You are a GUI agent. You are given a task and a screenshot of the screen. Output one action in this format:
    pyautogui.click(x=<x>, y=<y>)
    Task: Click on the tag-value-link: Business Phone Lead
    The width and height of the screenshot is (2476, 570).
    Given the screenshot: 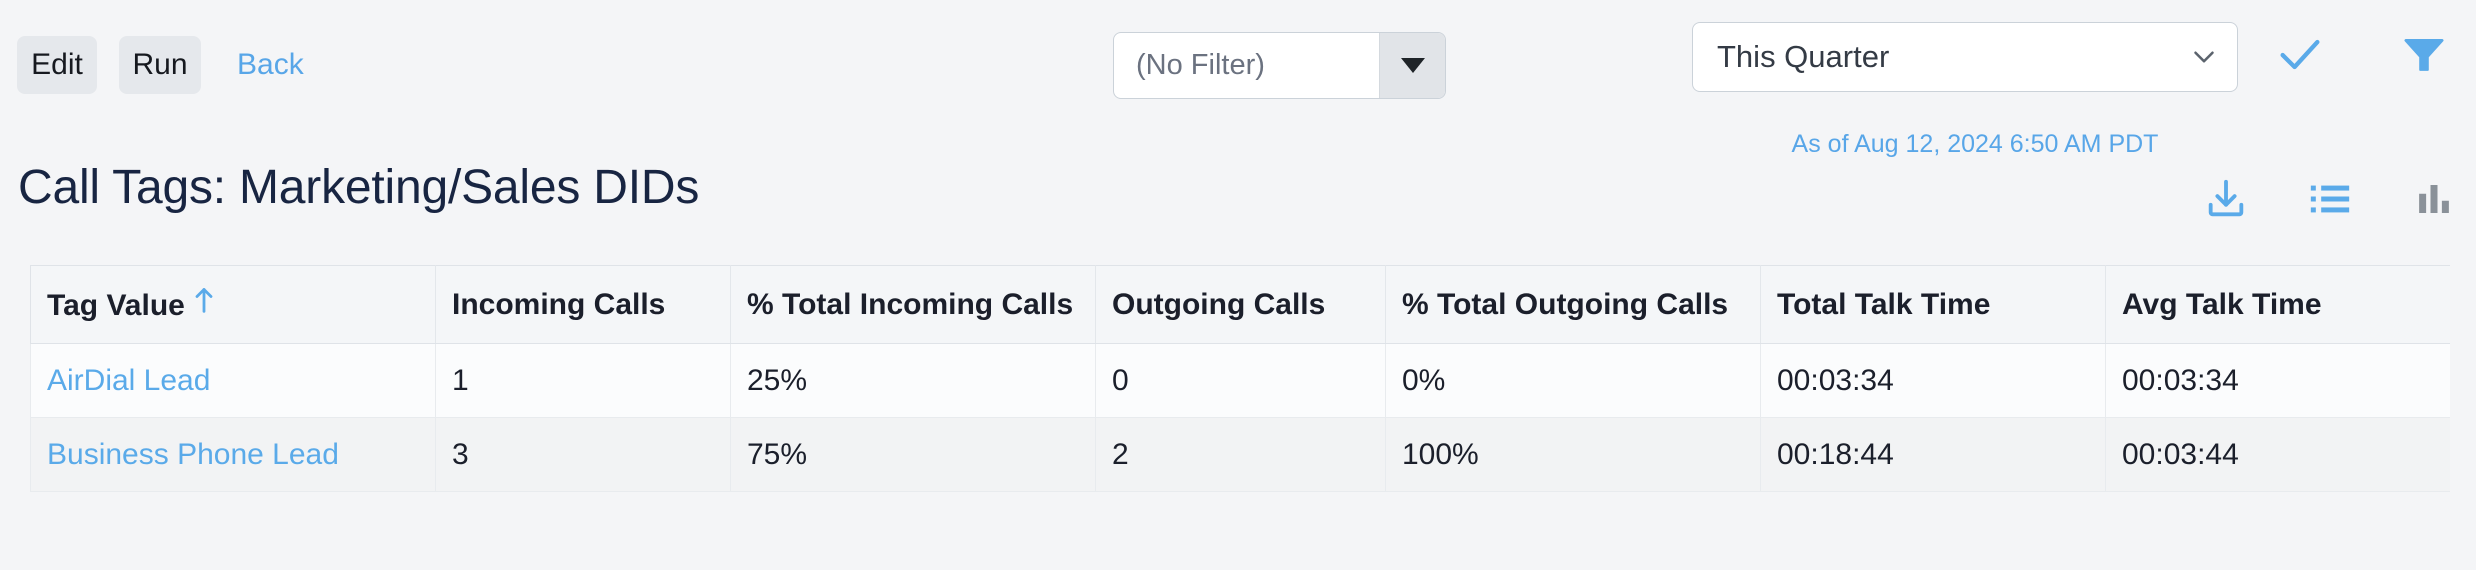 What is the action you would take?
    pyautogui.click(x=193, y=454)
    